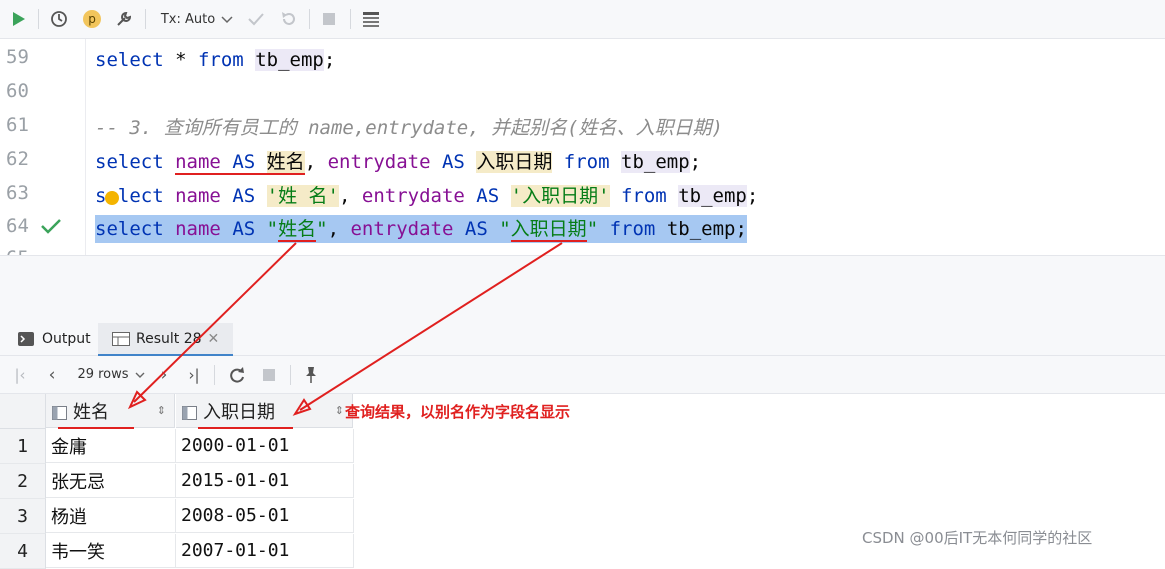 The height and width of the screenshot is (569, 1165). Describe the element at coordinates (339, 229) in the screenshot. I see `comma: ,` at that location.